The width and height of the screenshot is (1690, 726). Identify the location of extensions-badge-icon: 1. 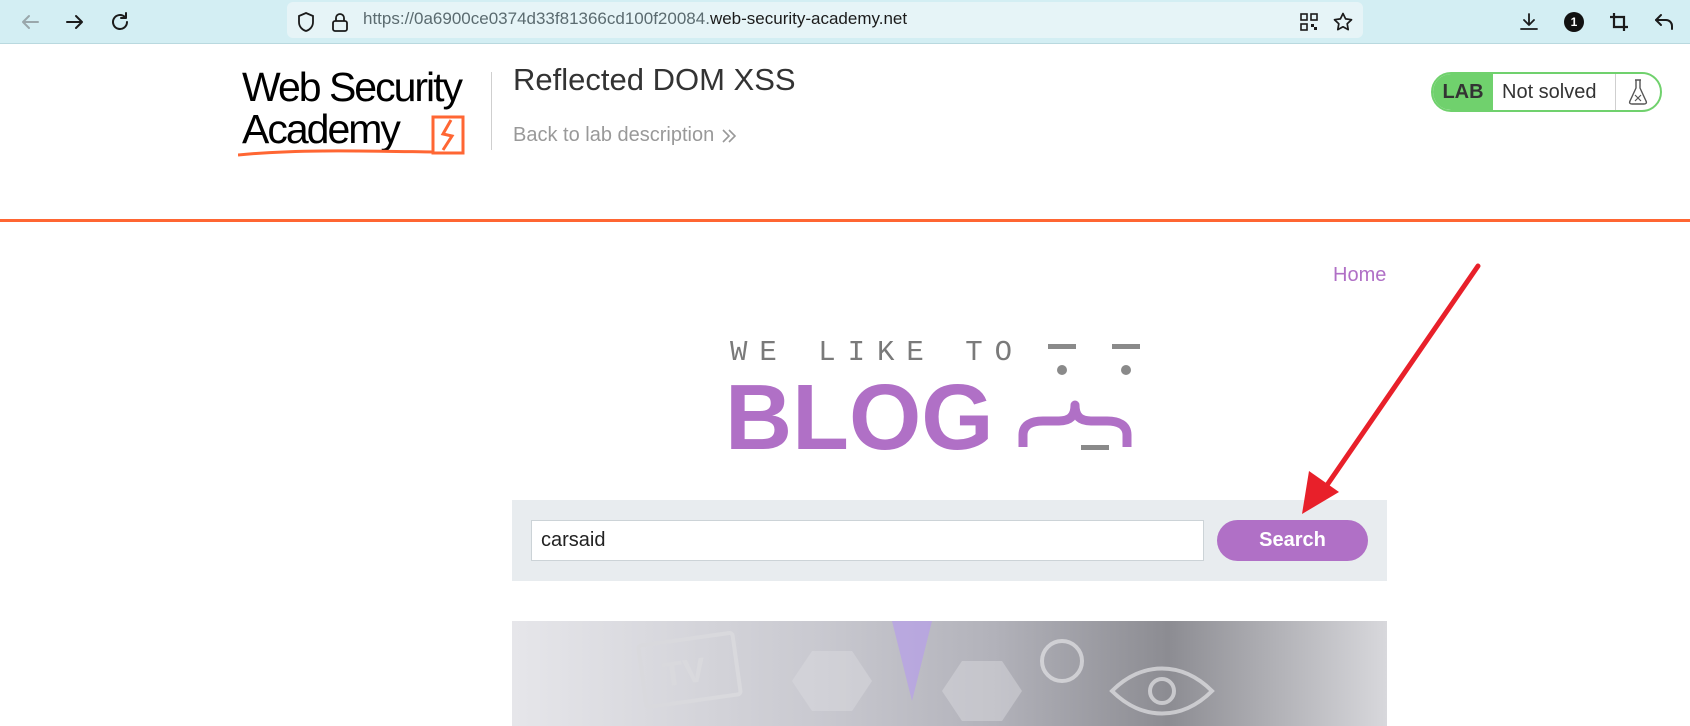
(1574, 22).